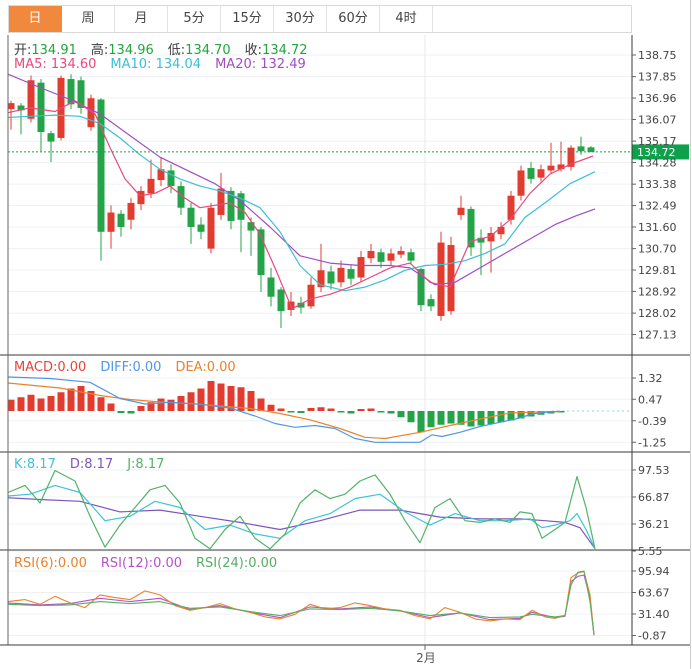 This screenshot has width=692, height=669. Describe the element at coordinates (122, 50) in the screenshot. I see `legend-item: 高:134.96` at that location.